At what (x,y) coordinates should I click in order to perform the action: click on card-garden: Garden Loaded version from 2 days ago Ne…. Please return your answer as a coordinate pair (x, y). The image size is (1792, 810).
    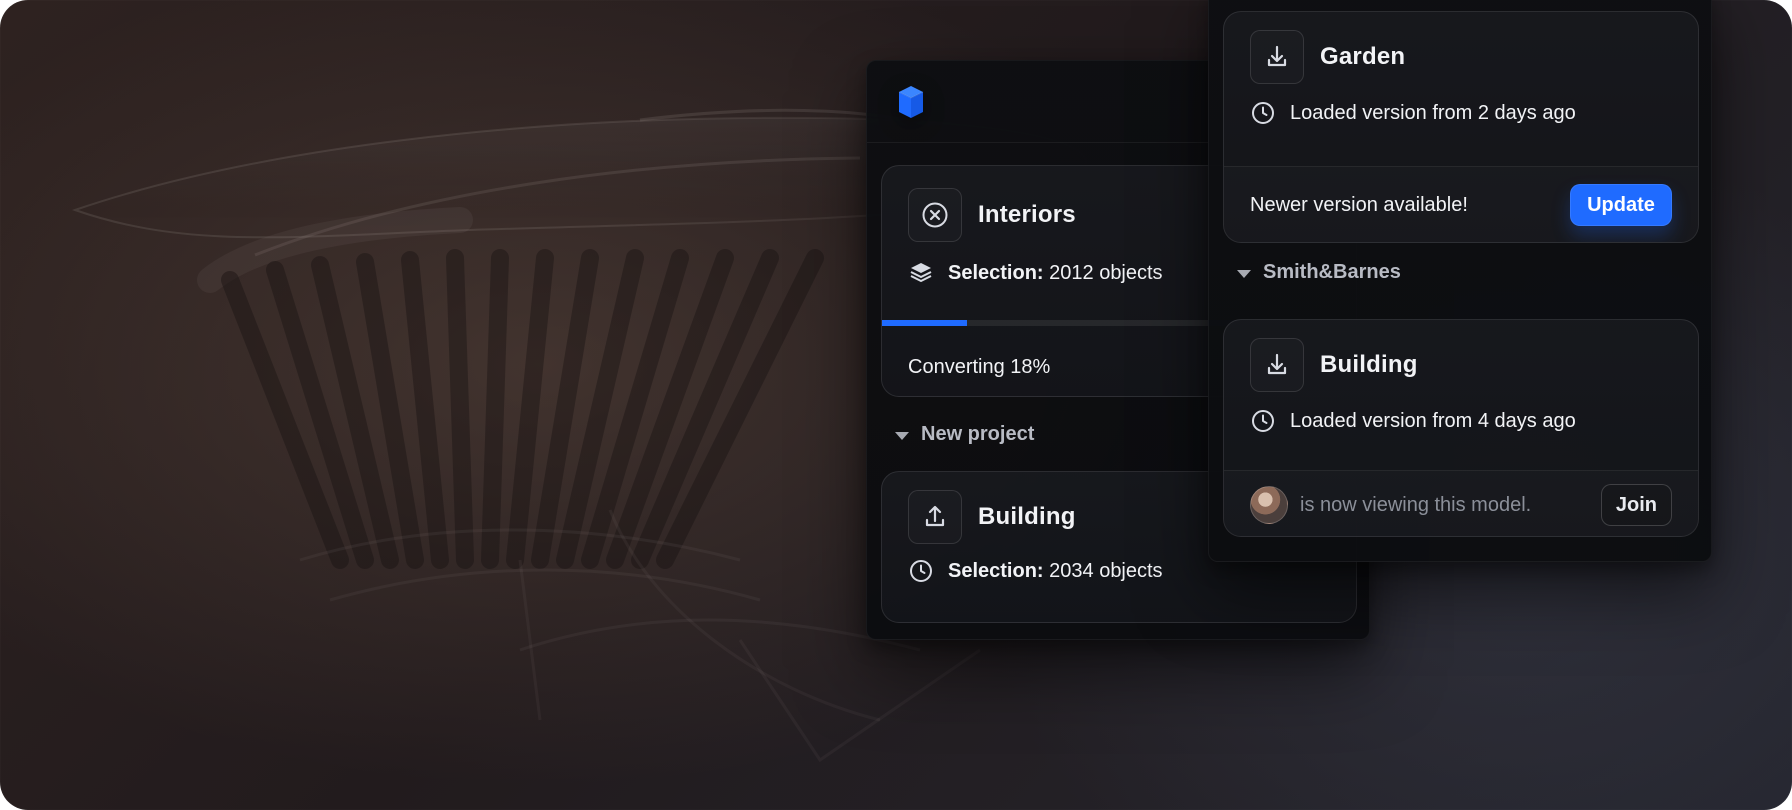
    Looking at the image, I should click on (1461, 127).